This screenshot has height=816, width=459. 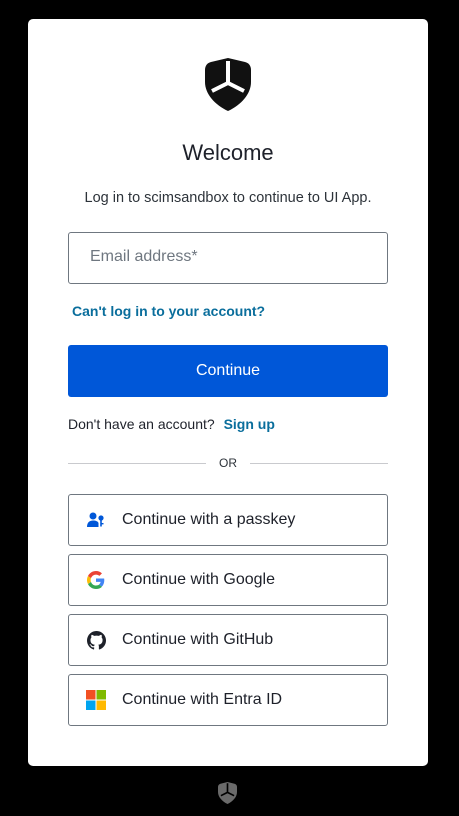 I want to click on continue-button: Continue, so click(x=228, y=371).